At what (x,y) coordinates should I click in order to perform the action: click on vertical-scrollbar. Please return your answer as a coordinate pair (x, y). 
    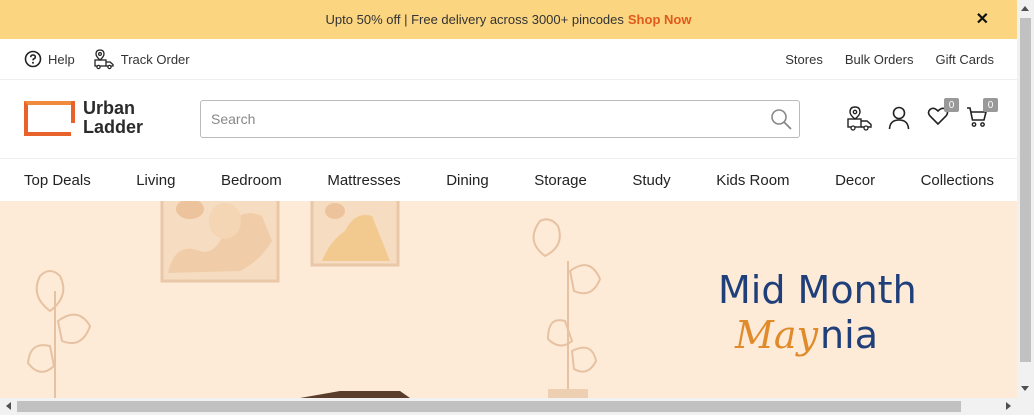
    Looking at the image, I should click on (1025, 199).